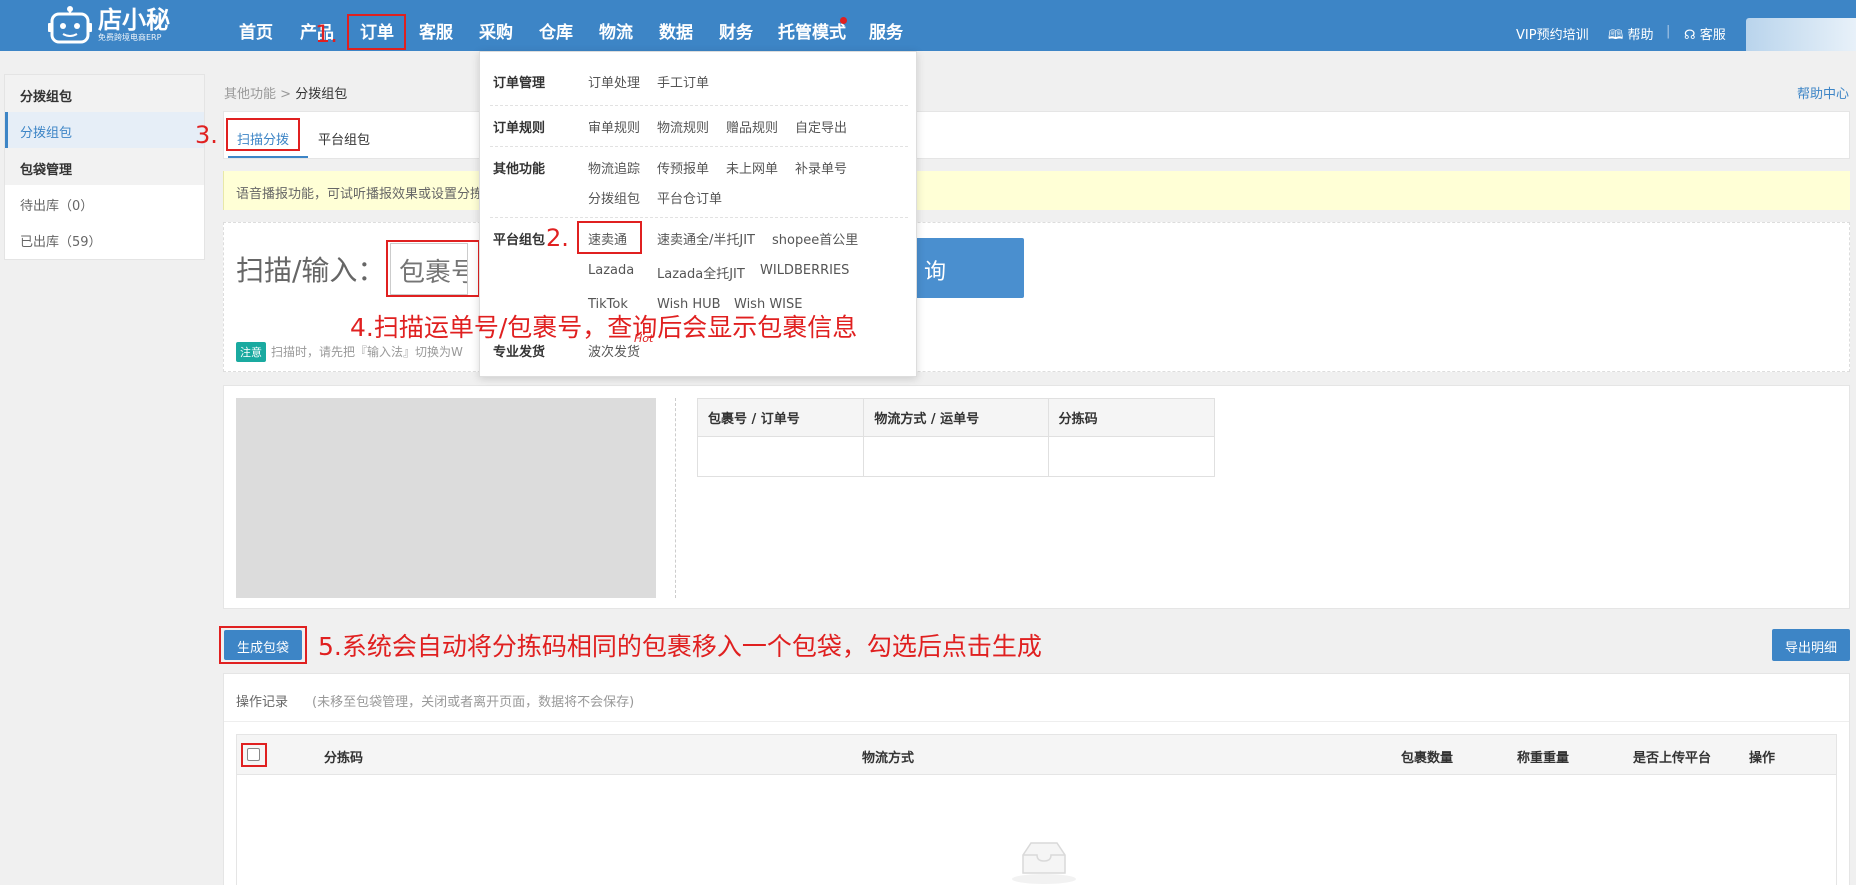  Describe the element at coordinates (1640, 35) in the screenshot. I see `help-label: 帮助` at that location.